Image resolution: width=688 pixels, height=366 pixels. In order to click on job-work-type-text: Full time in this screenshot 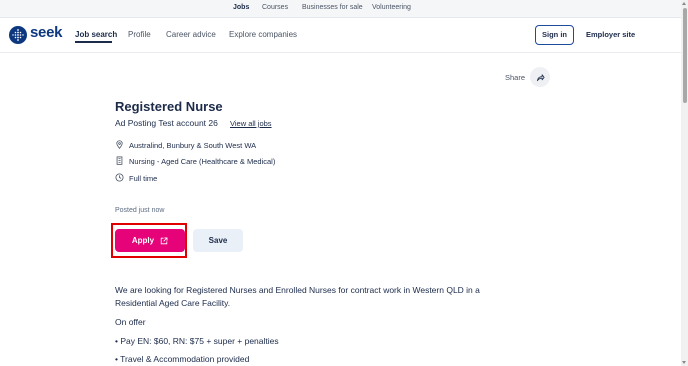, I will do `click(143, 178)`.